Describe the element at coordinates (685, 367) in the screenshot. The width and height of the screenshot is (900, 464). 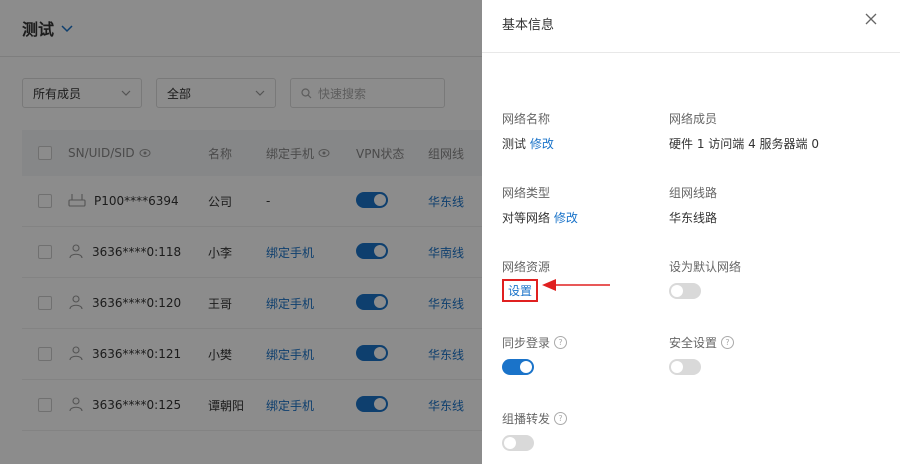
I see `security-toggle` at that location.